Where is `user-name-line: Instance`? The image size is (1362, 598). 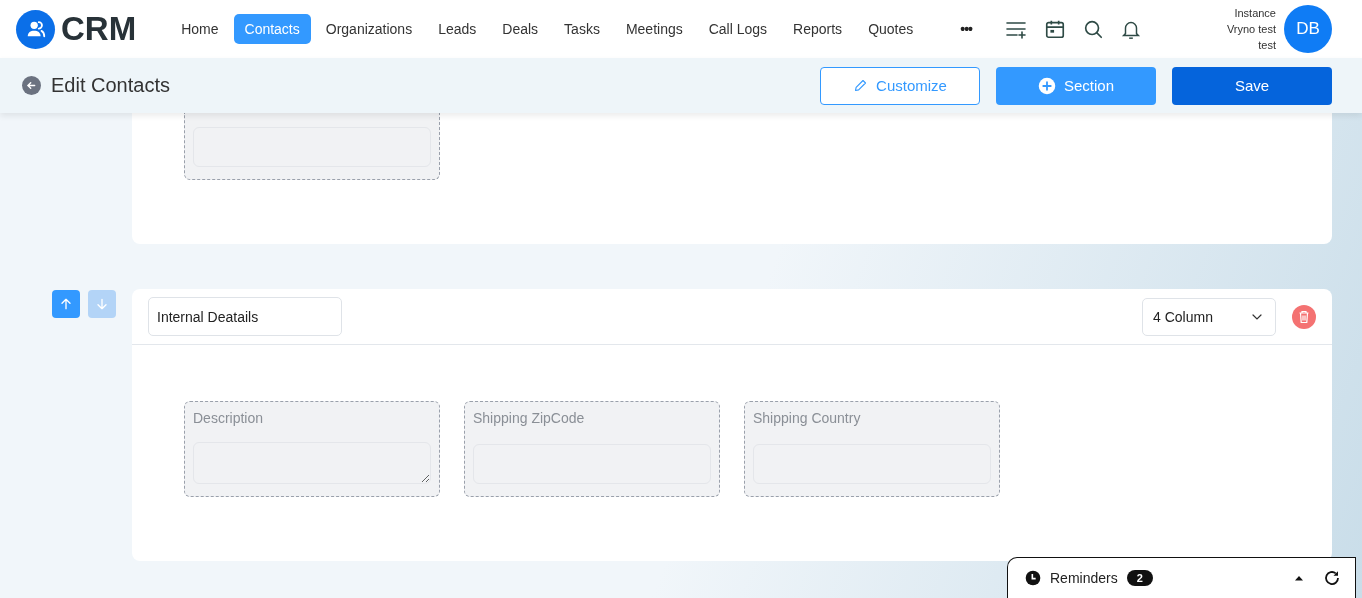 user-name-line: Instance is located at coordinates (1254, 13).